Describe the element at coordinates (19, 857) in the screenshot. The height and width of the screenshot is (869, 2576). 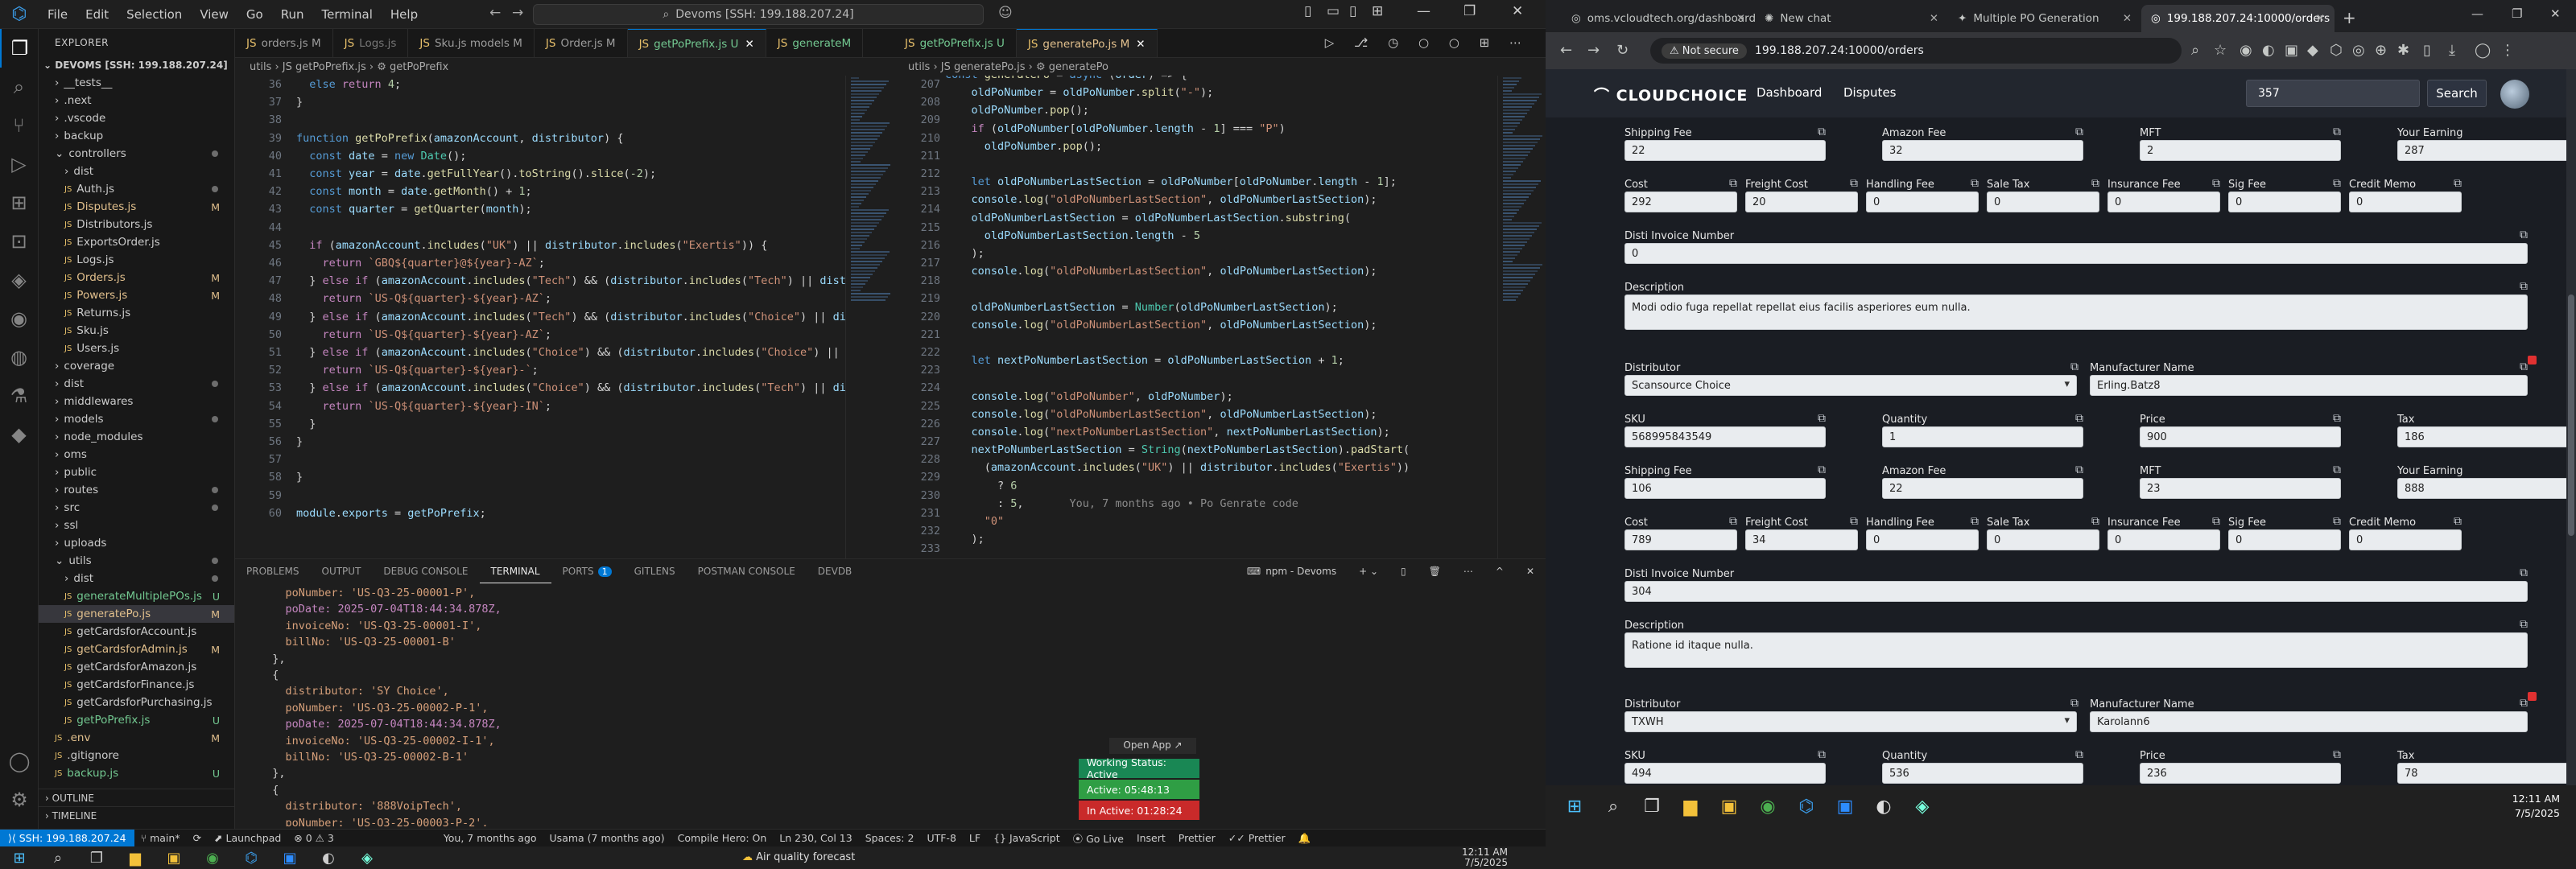
I see `windows-start-icon: ⊞` at that location.